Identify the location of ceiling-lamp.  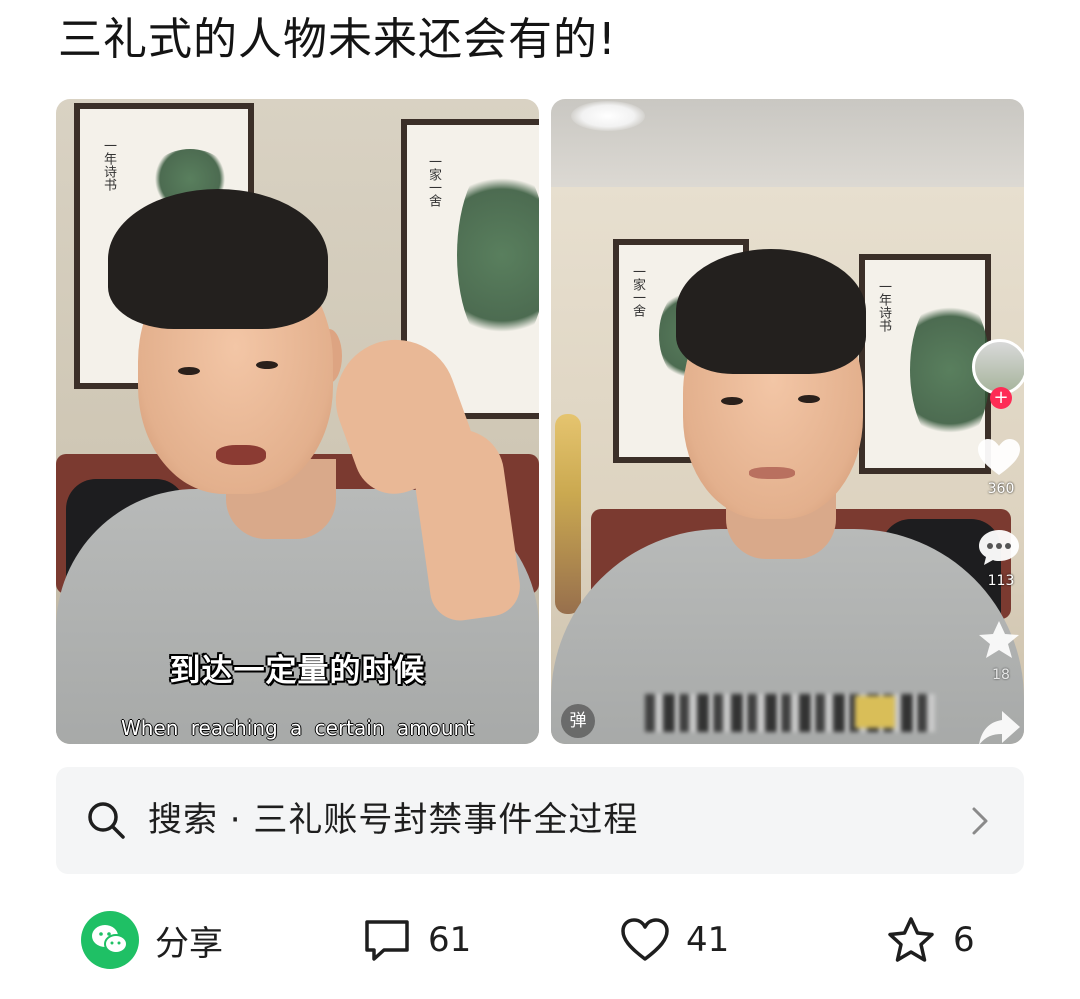
(608, 116).